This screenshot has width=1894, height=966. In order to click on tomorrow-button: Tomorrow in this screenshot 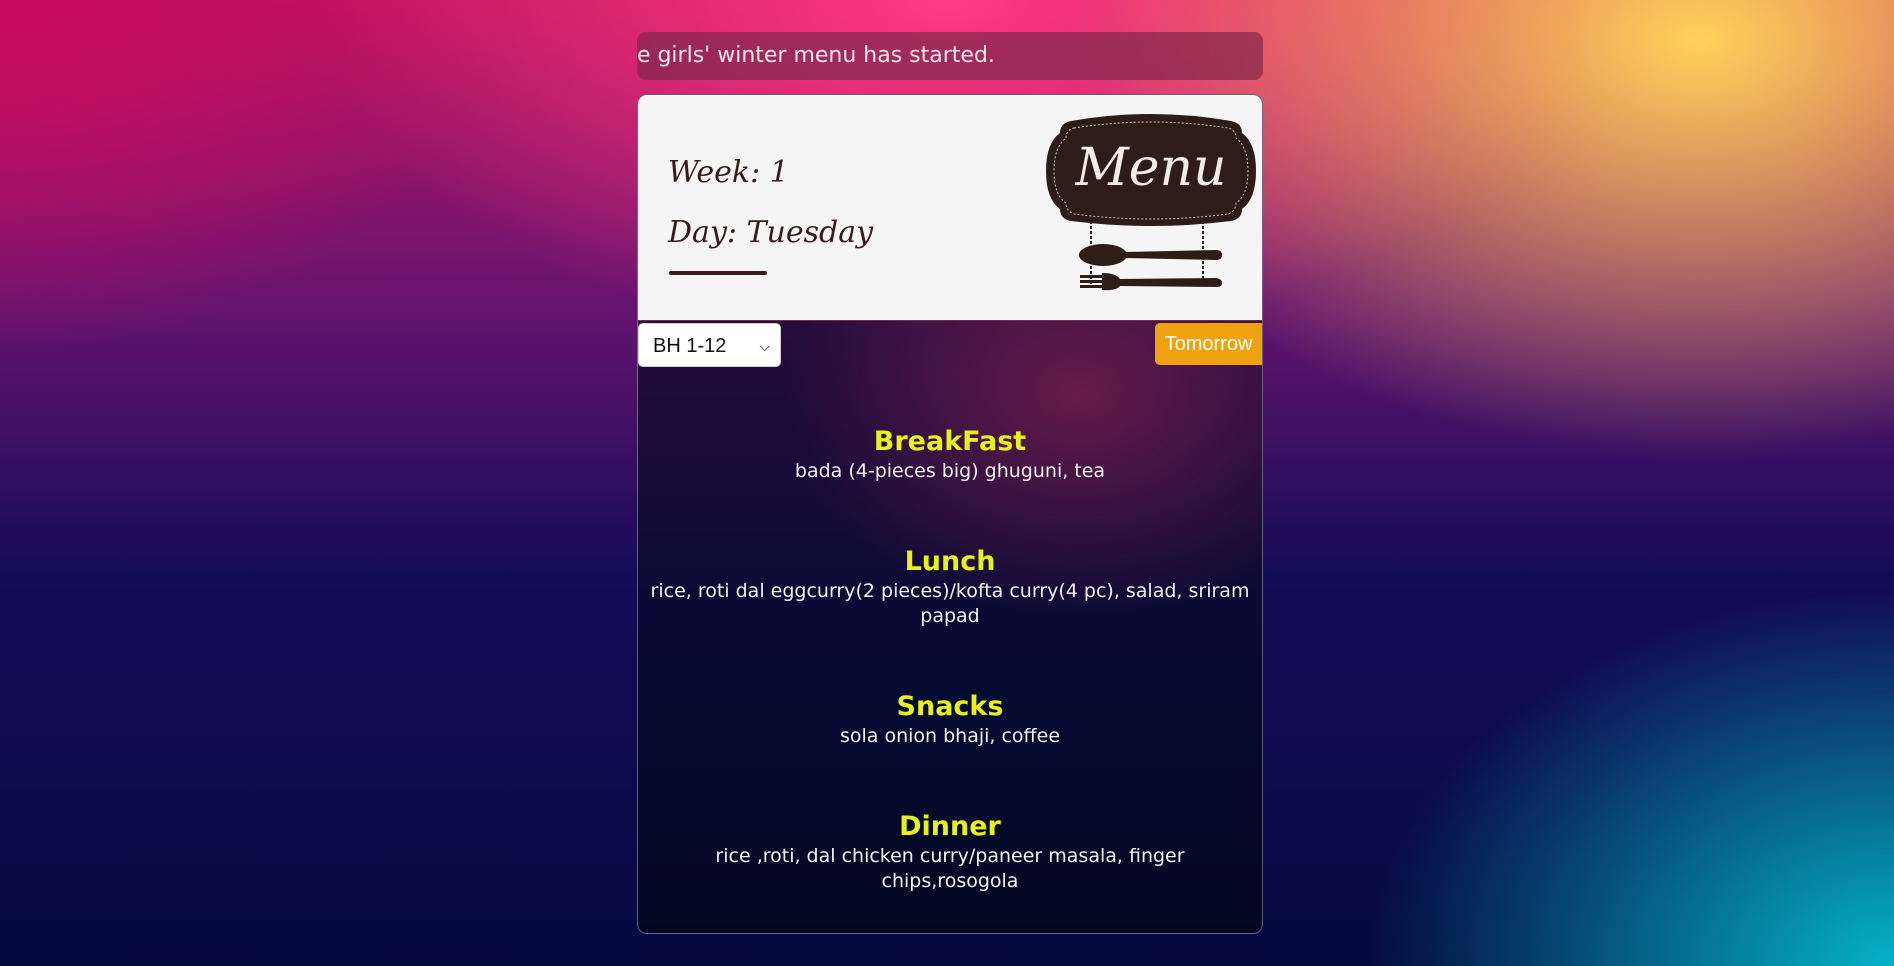, I will do `click(1208, 344)`.